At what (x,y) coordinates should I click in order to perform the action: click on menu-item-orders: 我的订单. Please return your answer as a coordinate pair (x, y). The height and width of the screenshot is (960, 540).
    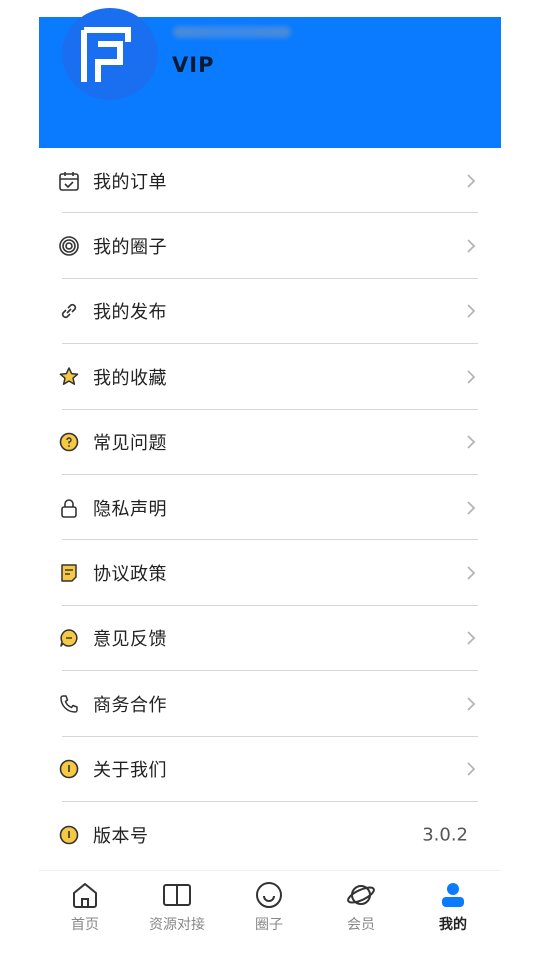
    Looking at the image, I should click on (270, 181).